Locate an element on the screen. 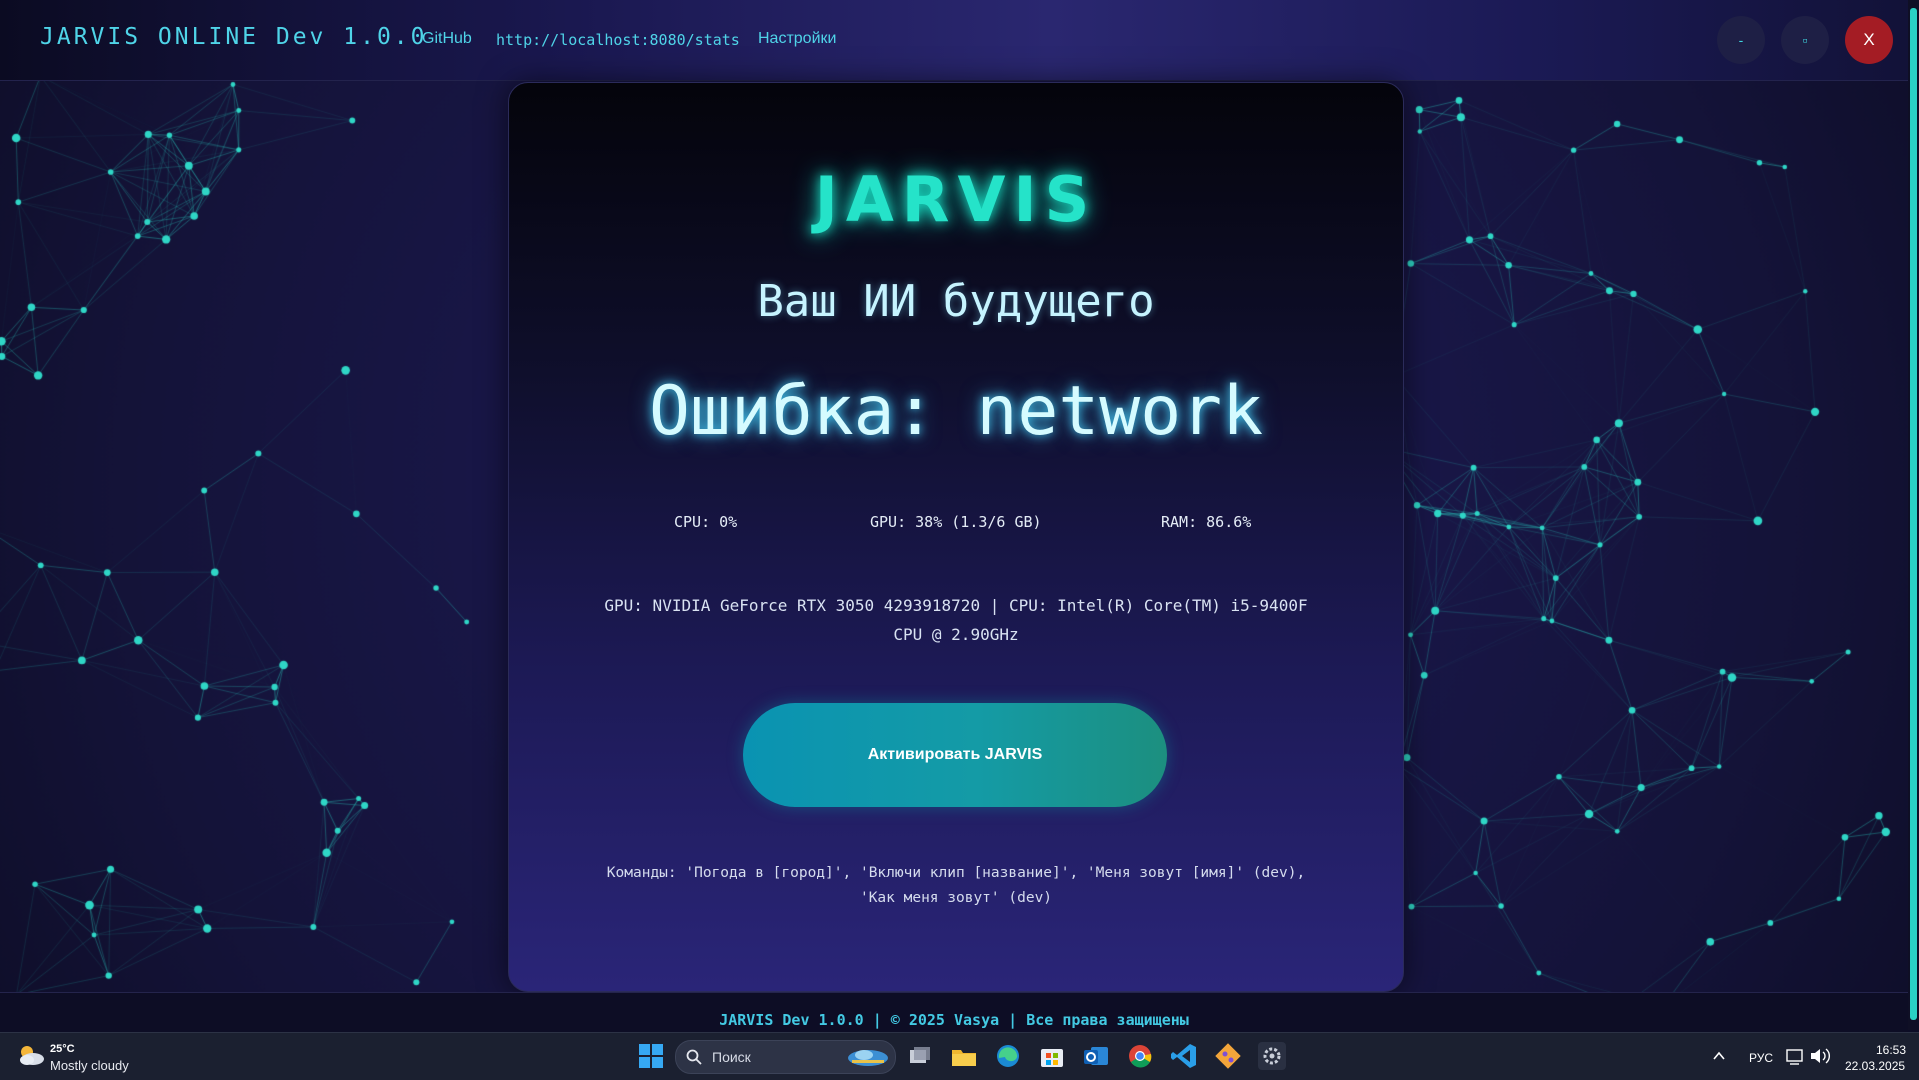 This screenshot has height=1080, width=1919. search-placeholder: Поиск is located at coordinates (731, 1057).